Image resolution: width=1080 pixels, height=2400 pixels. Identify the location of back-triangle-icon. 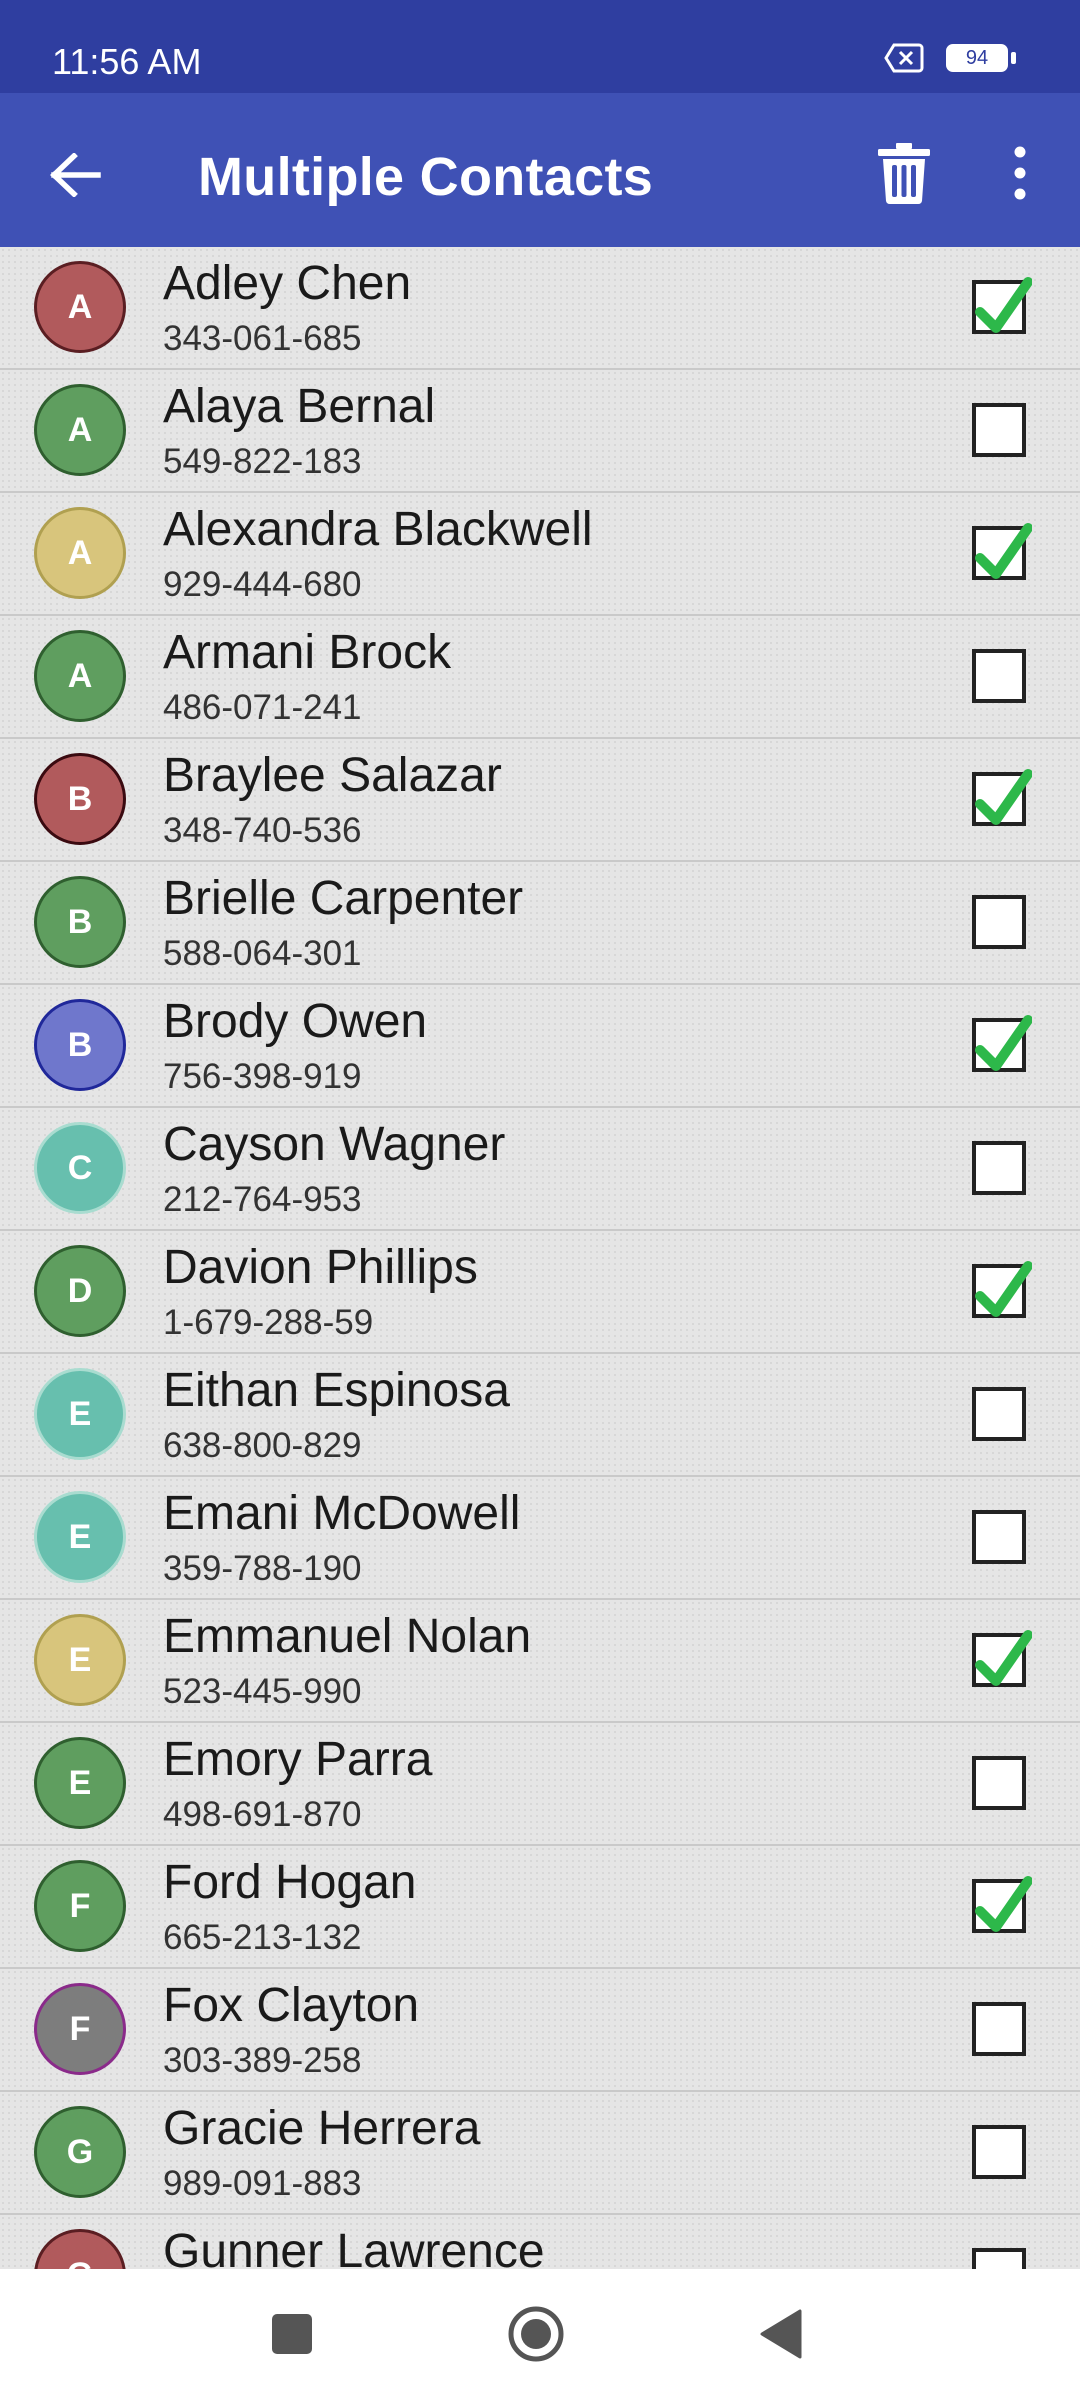
(781, 2334).